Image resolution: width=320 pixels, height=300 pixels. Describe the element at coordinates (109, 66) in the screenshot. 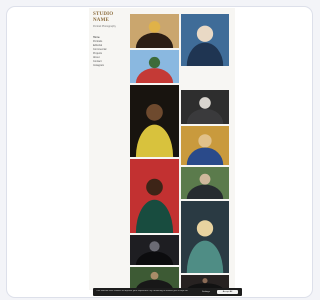

I see `nav-item-instagram: Instagram` at that location.